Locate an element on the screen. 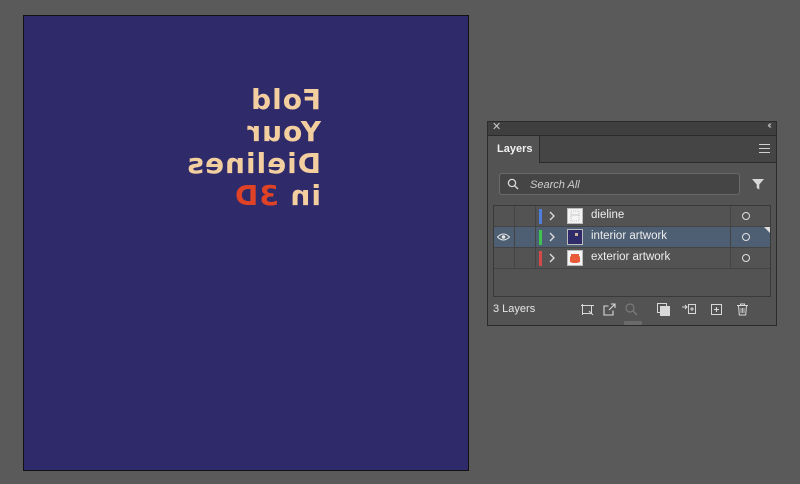 The image size is (800, 484). selection-indicator is located at coordinates (767, 230).